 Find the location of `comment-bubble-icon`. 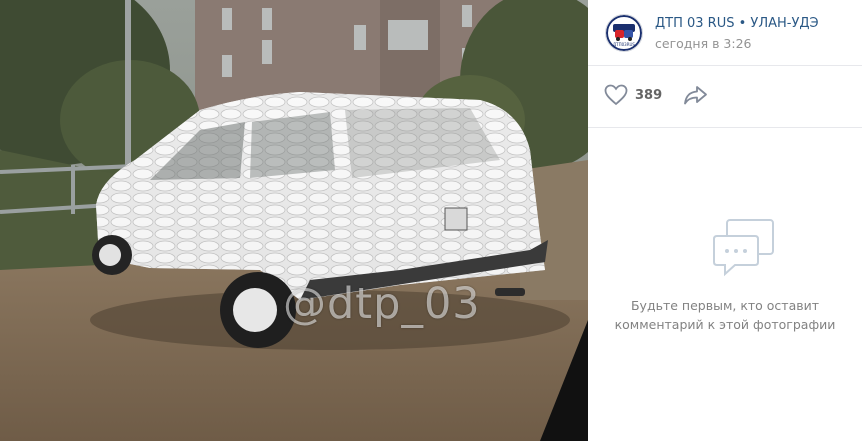

comment-bubble-icon is located at coordinates (744, 250).